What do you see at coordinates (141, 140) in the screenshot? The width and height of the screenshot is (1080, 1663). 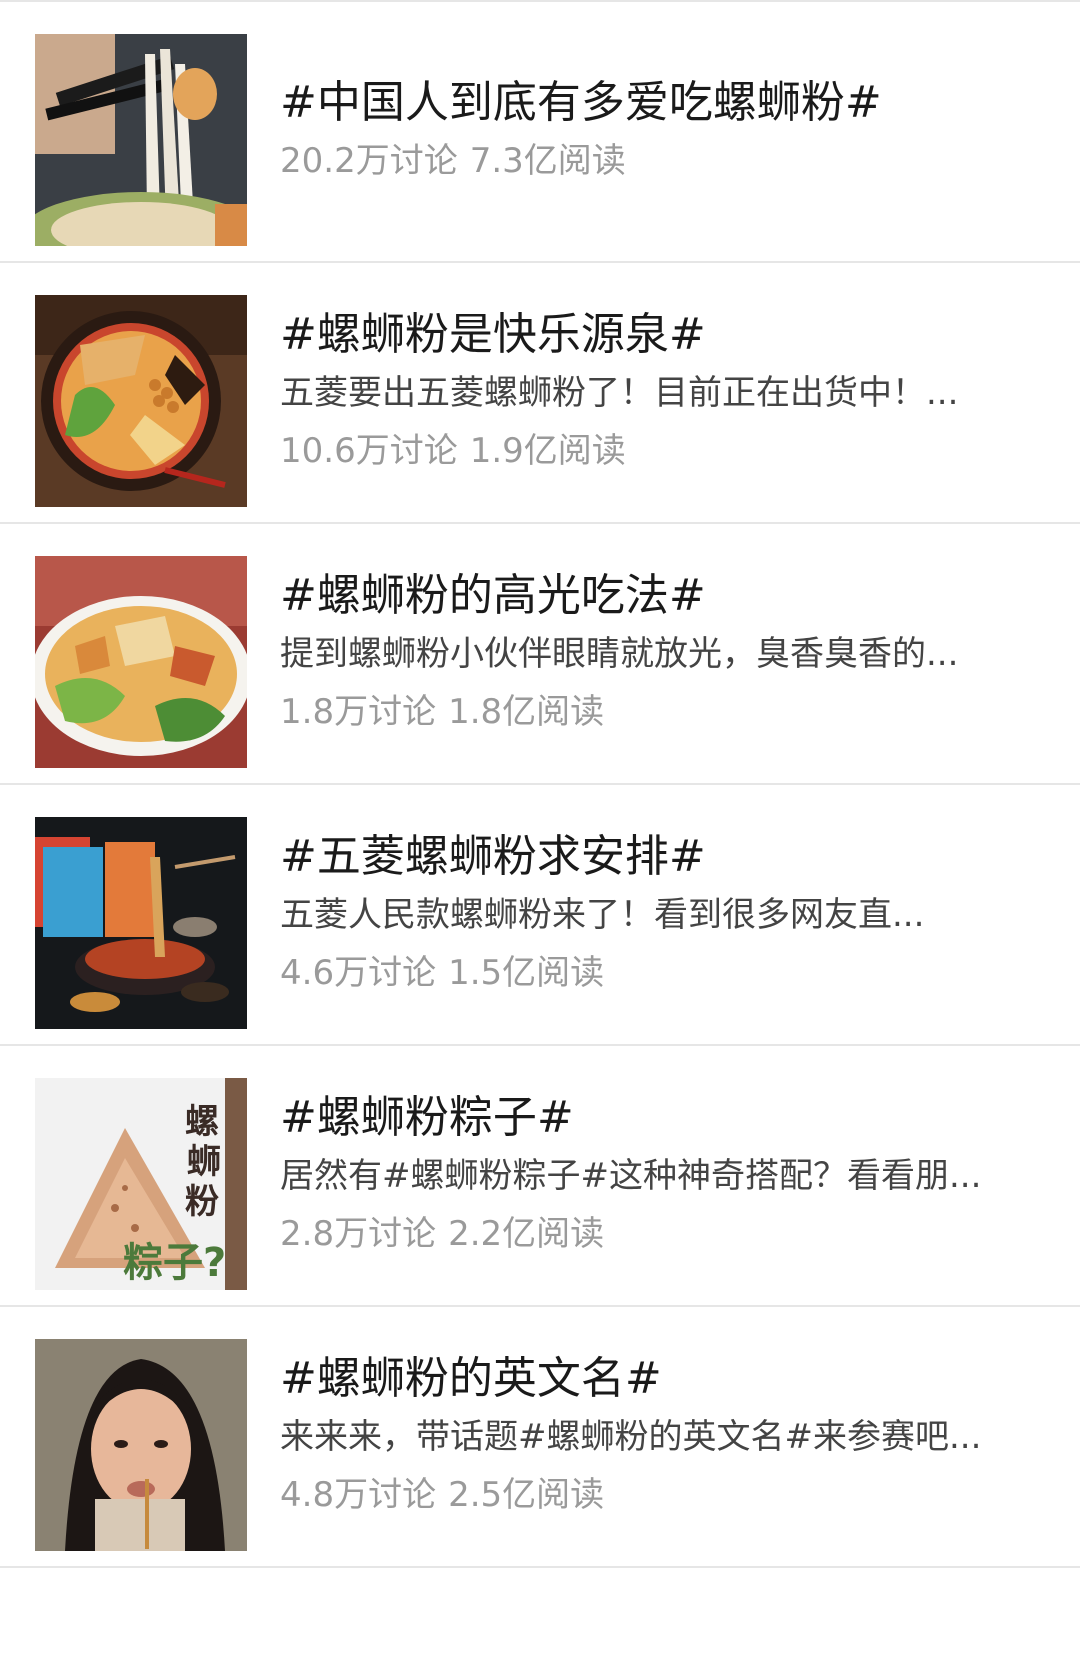 I see `noodles-chopsticks-photo` at bounding box center [141, 140].